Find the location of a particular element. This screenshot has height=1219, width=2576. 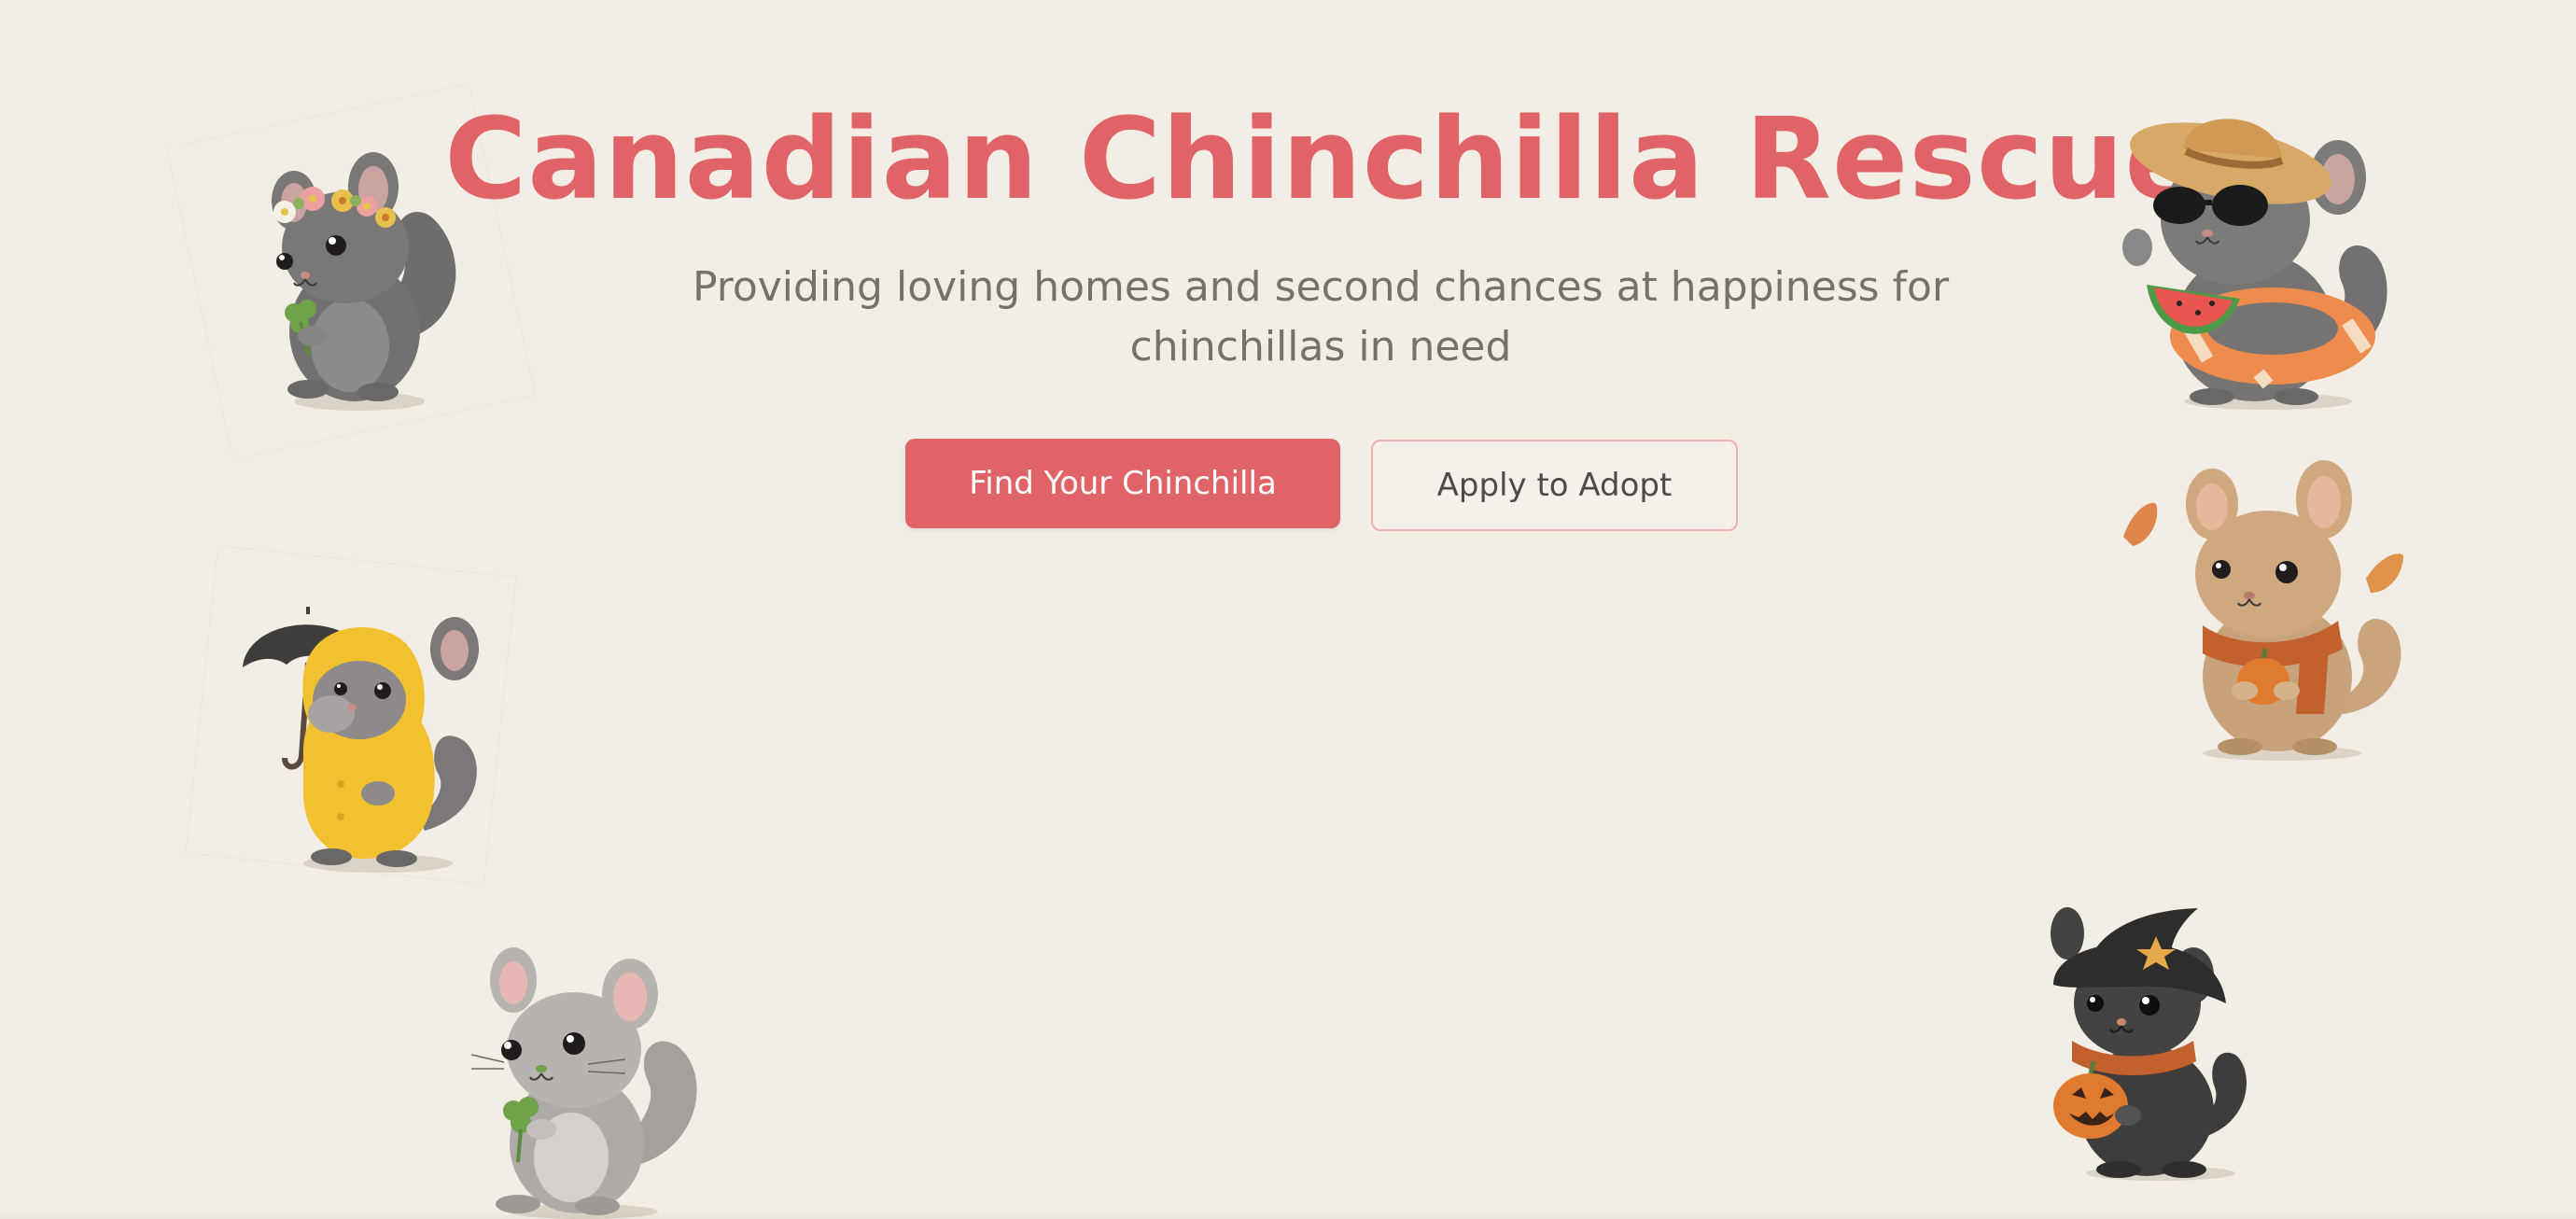

halloween-witch-chinchilla-icon is located at coordinates (2146, 1041).